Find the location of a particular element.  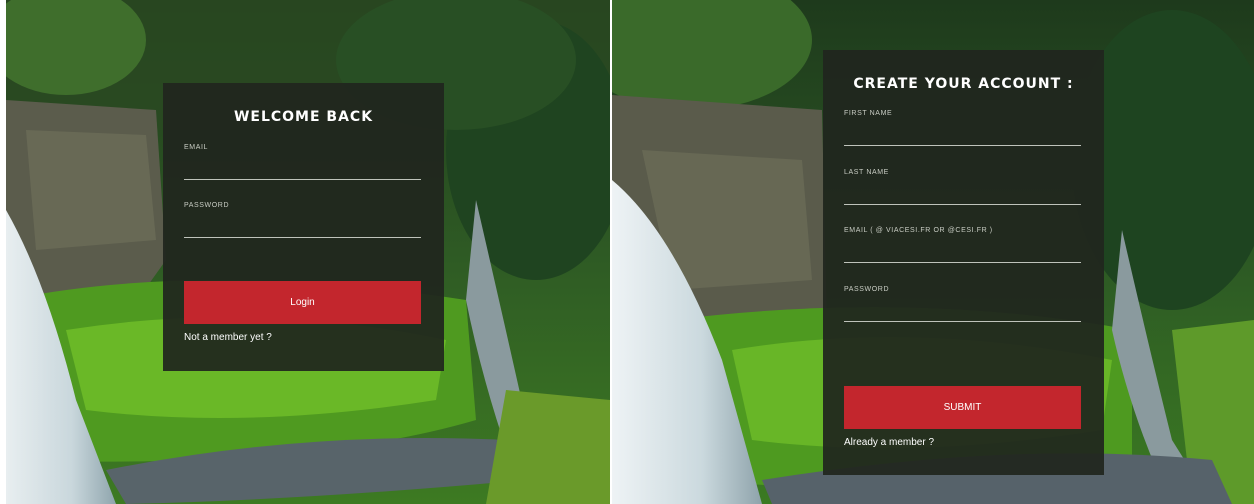

signup-title: CREATE YOUR ACCOUNT : is located at coordinates (963, 84).